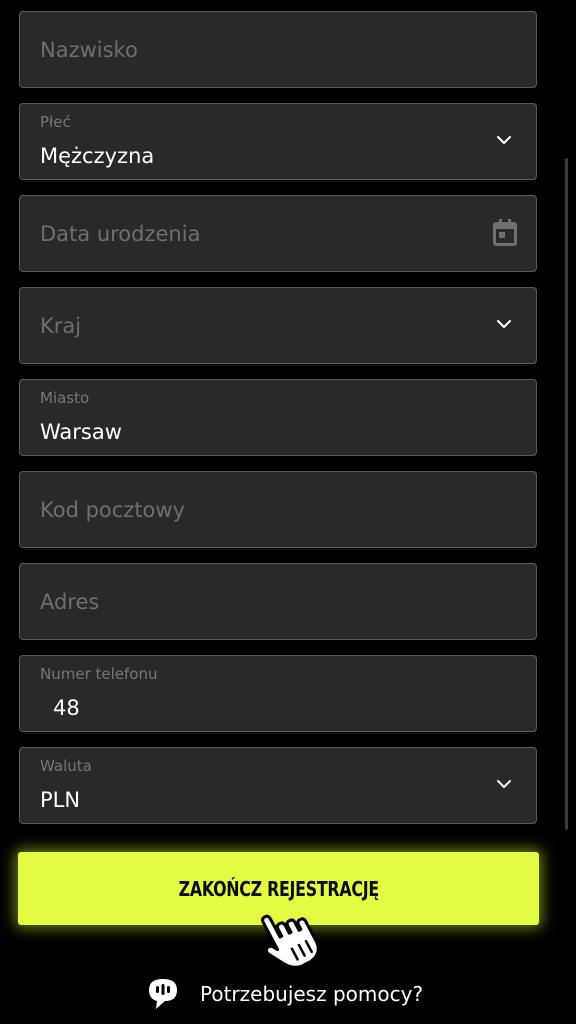  What do you see at coordinates (278, 785) in the screenshot?
I see `currency-select: Waluta PLN` at bounding box center [278, 785].